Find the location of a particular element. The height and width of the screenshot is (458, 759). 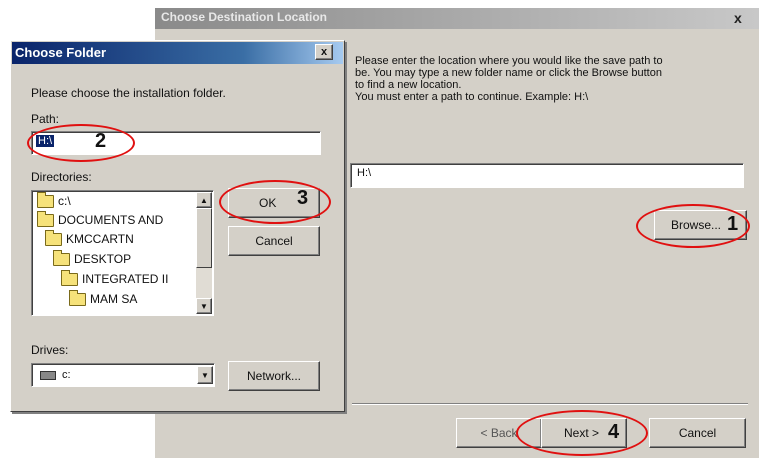

annotation-number: 3 is located at coordinates (303, 198).